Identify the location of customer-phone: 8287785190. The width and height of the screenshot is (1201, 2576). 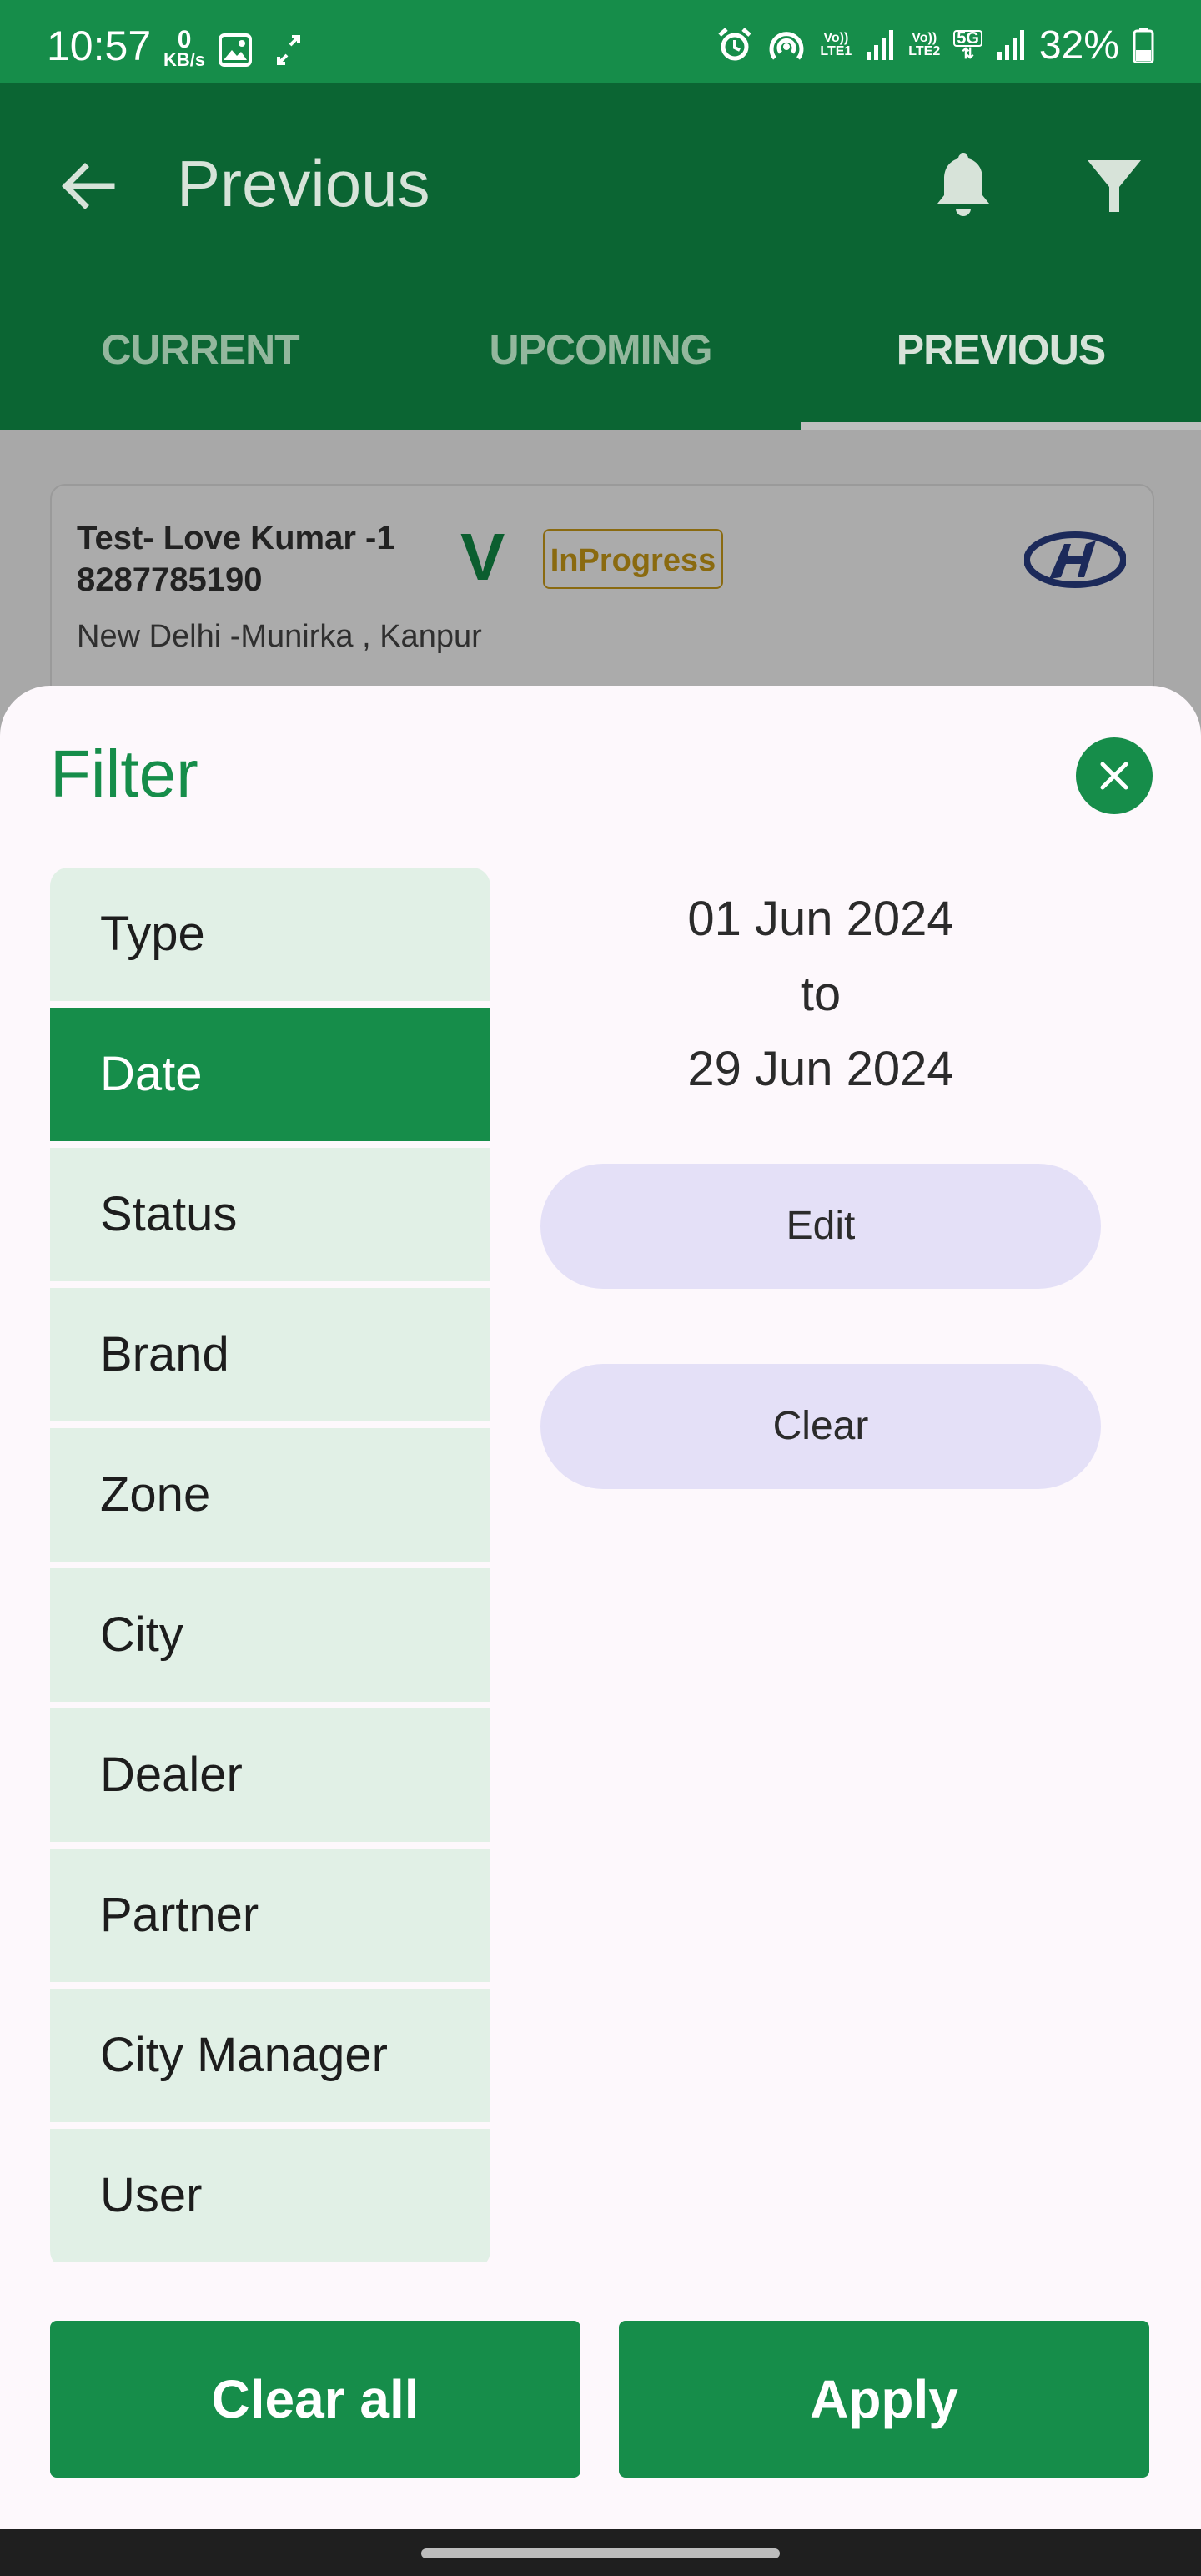
(170, 579).